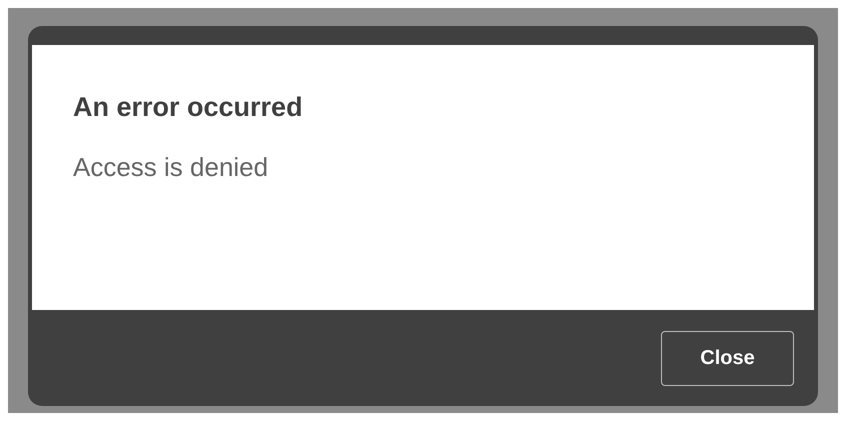  I want to click on dialog-title: An error occurred, so click(188, 107).